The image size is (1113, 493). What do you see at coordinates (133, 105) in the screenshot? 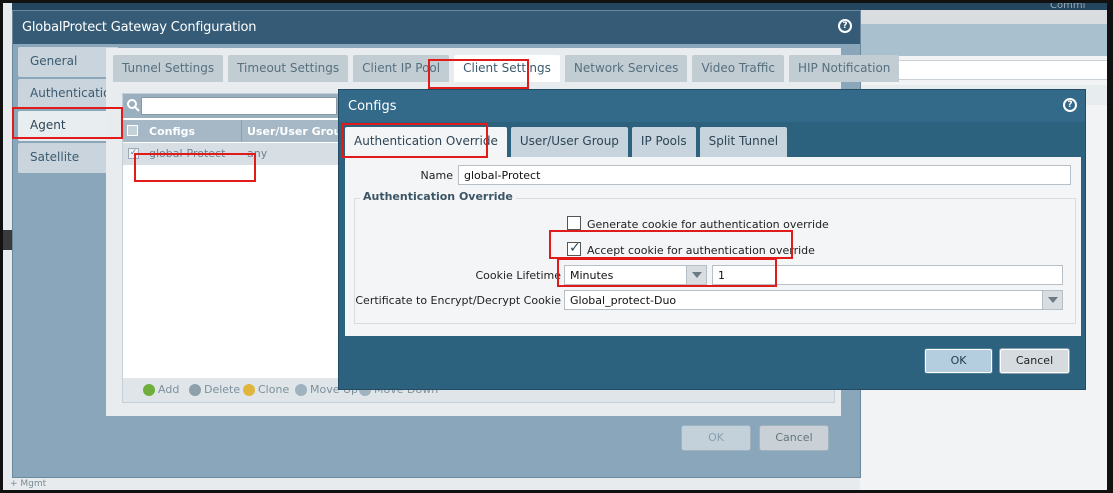
I see `search-icon` at bounding box center [133, 105].